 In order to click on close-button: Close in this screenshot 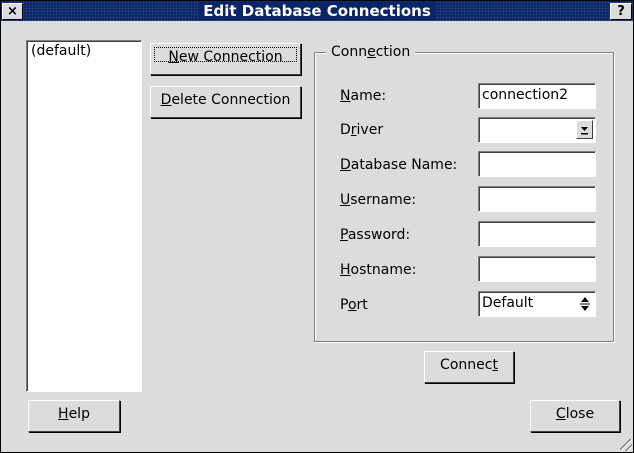, I will do `click(575, 416)`.